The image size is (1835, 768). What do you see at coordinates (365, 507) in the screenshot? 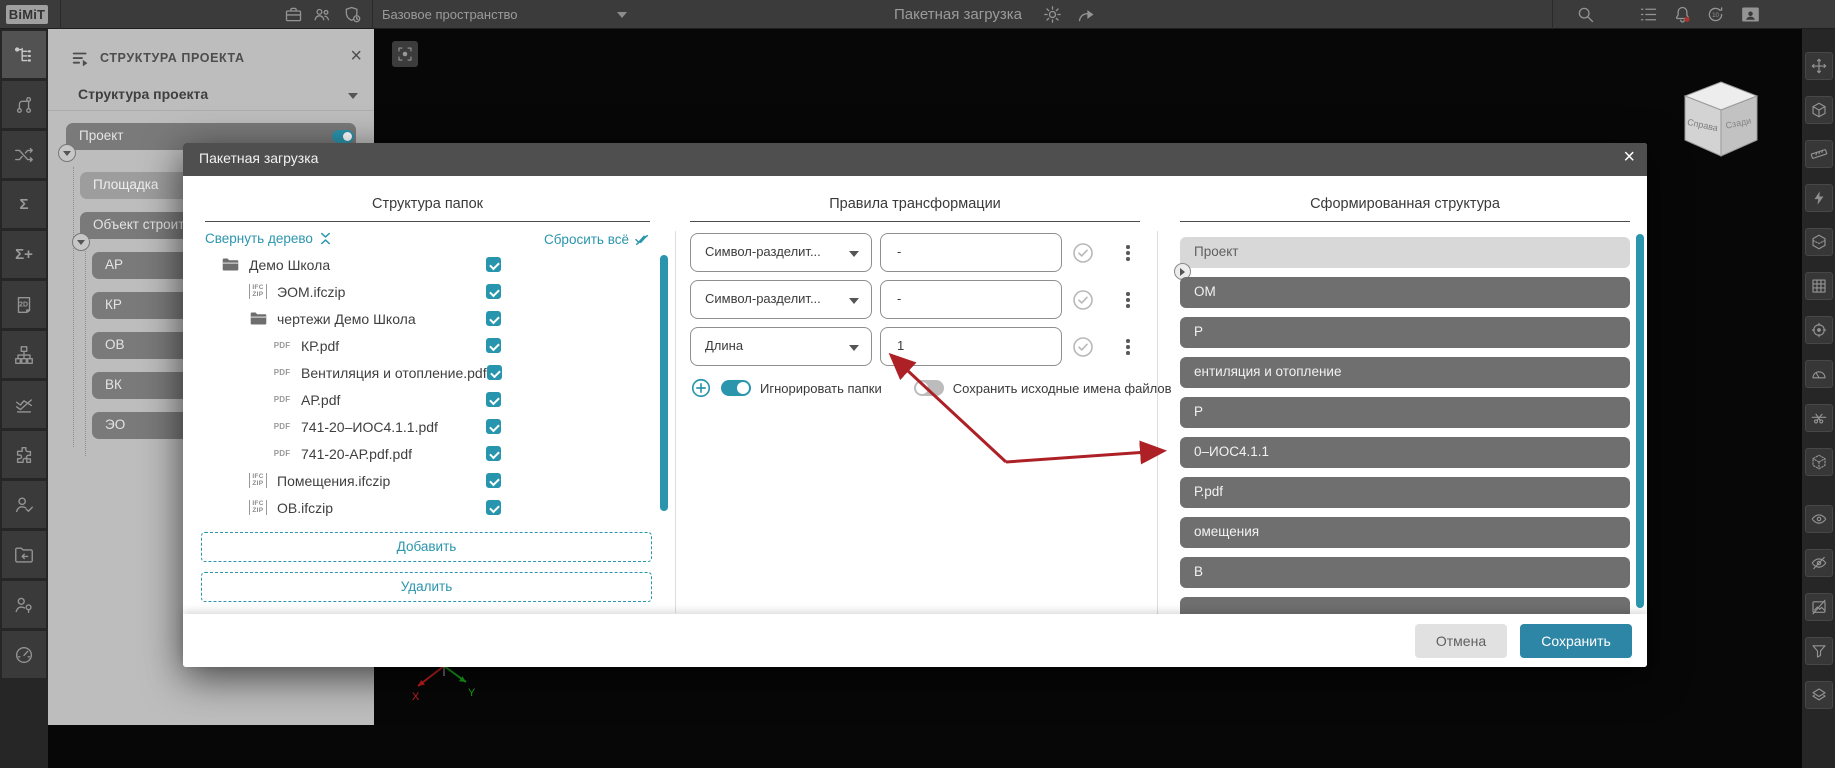
I see `file-tree-row: IFCZIP PDF ОВ.ifczip` at bounding box center [365, 507].